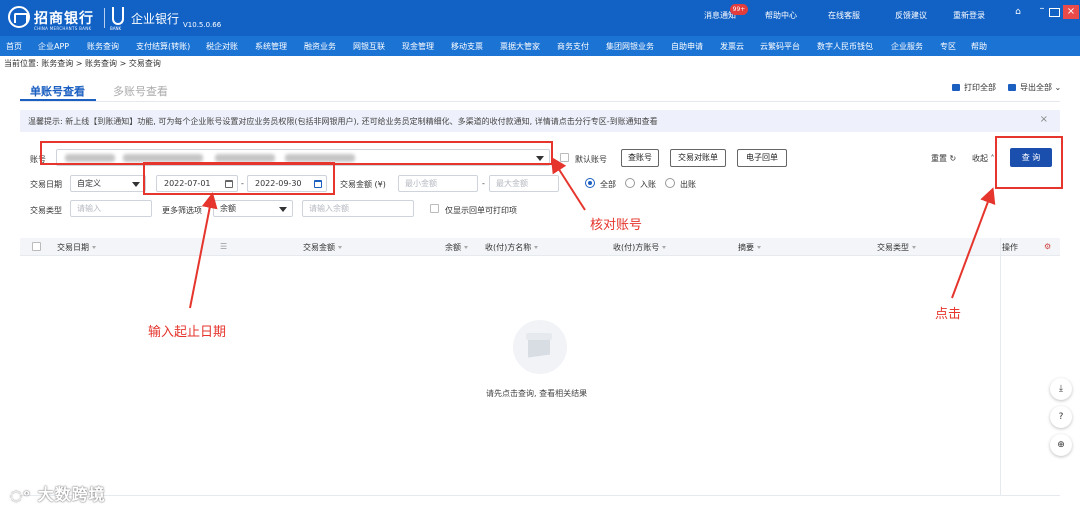 This screenshot has height=513, width=1080. I want to click on arrow-to-account, so click(568, 183).